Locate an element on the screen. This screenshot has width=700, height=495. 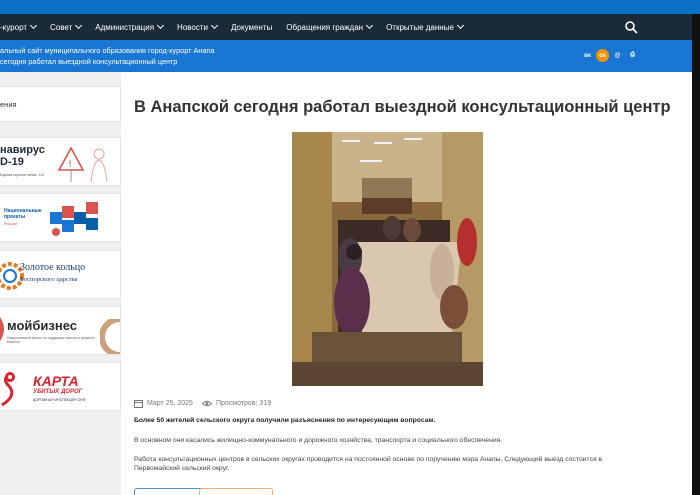
national-projects-banner: Национальные проекты России is located at coordinates (60, 217).